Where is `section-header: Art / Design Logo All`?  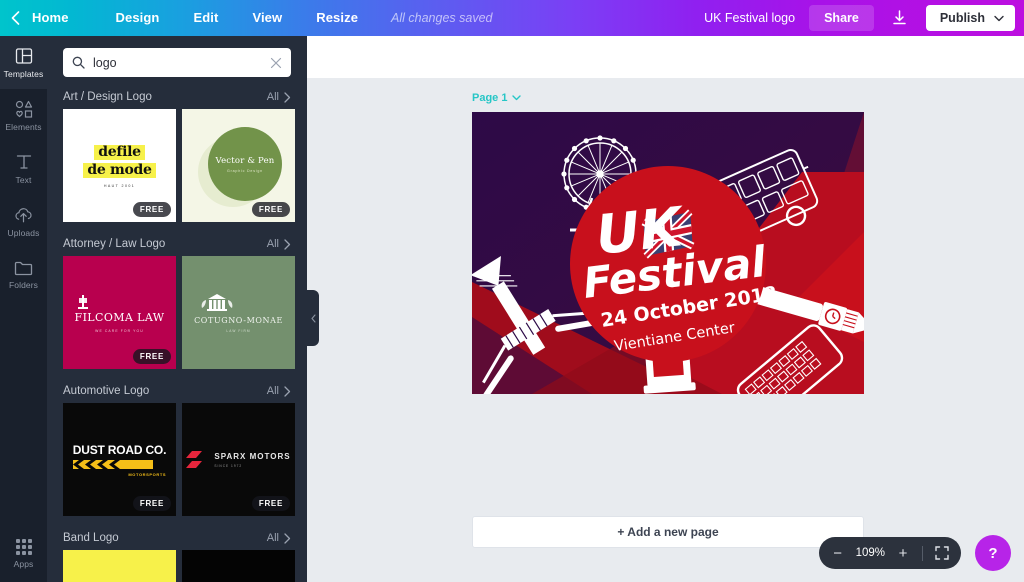 section-header: Art / Design Logo All is located at coordinates (177, 98).